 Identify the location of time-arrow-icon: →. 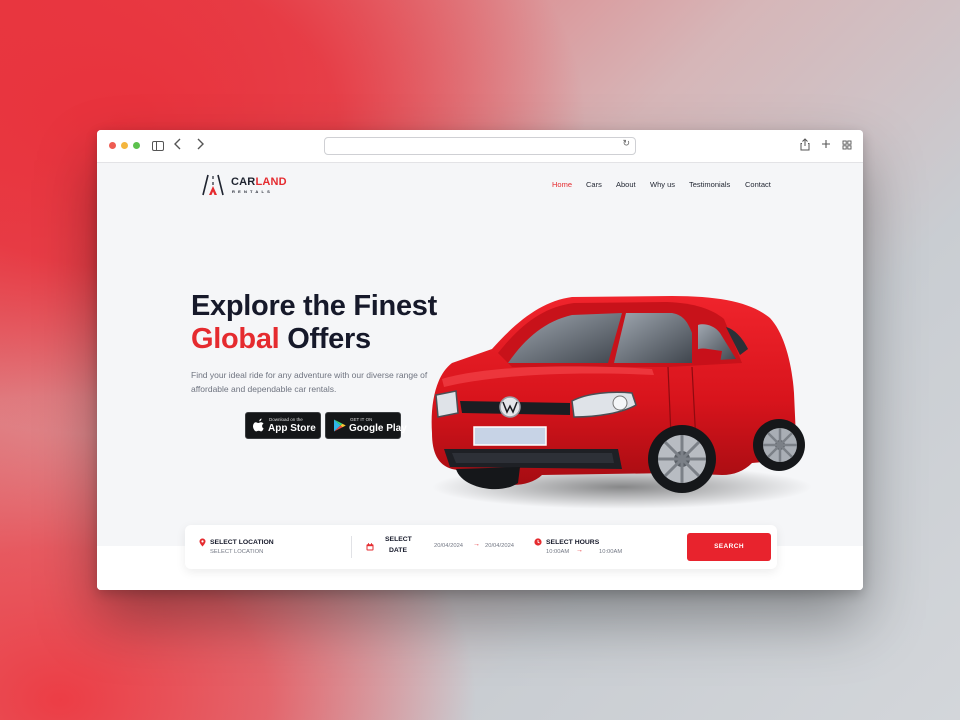
(579, 550).